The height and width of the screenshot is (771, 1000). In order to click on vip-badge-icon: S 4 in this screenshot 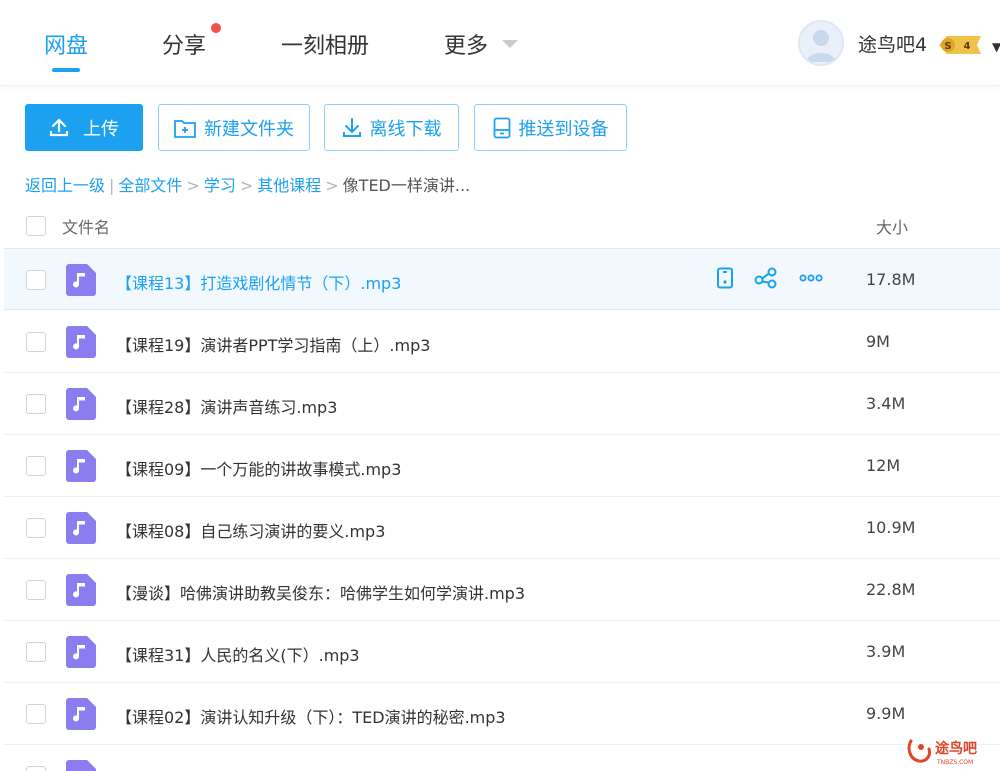, I will do `click(960, 45)`.